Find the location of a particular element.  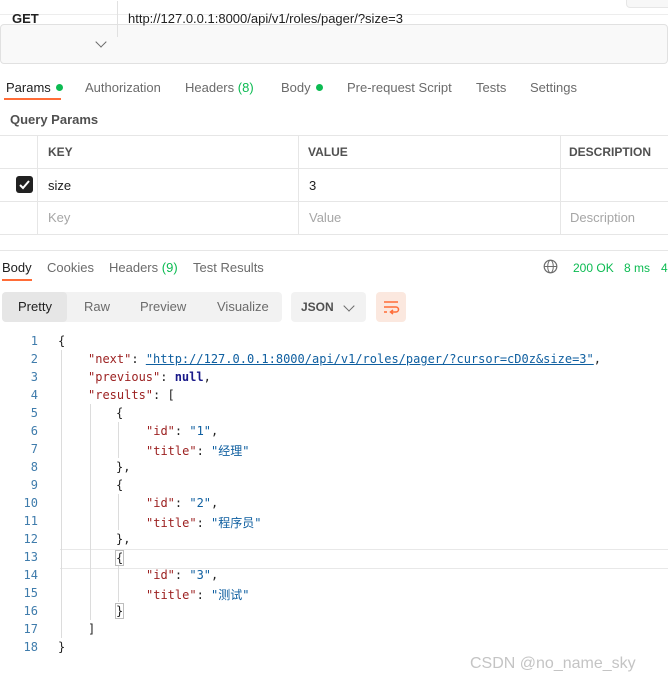

tab-body: Body is located at coordinates (302, 87).